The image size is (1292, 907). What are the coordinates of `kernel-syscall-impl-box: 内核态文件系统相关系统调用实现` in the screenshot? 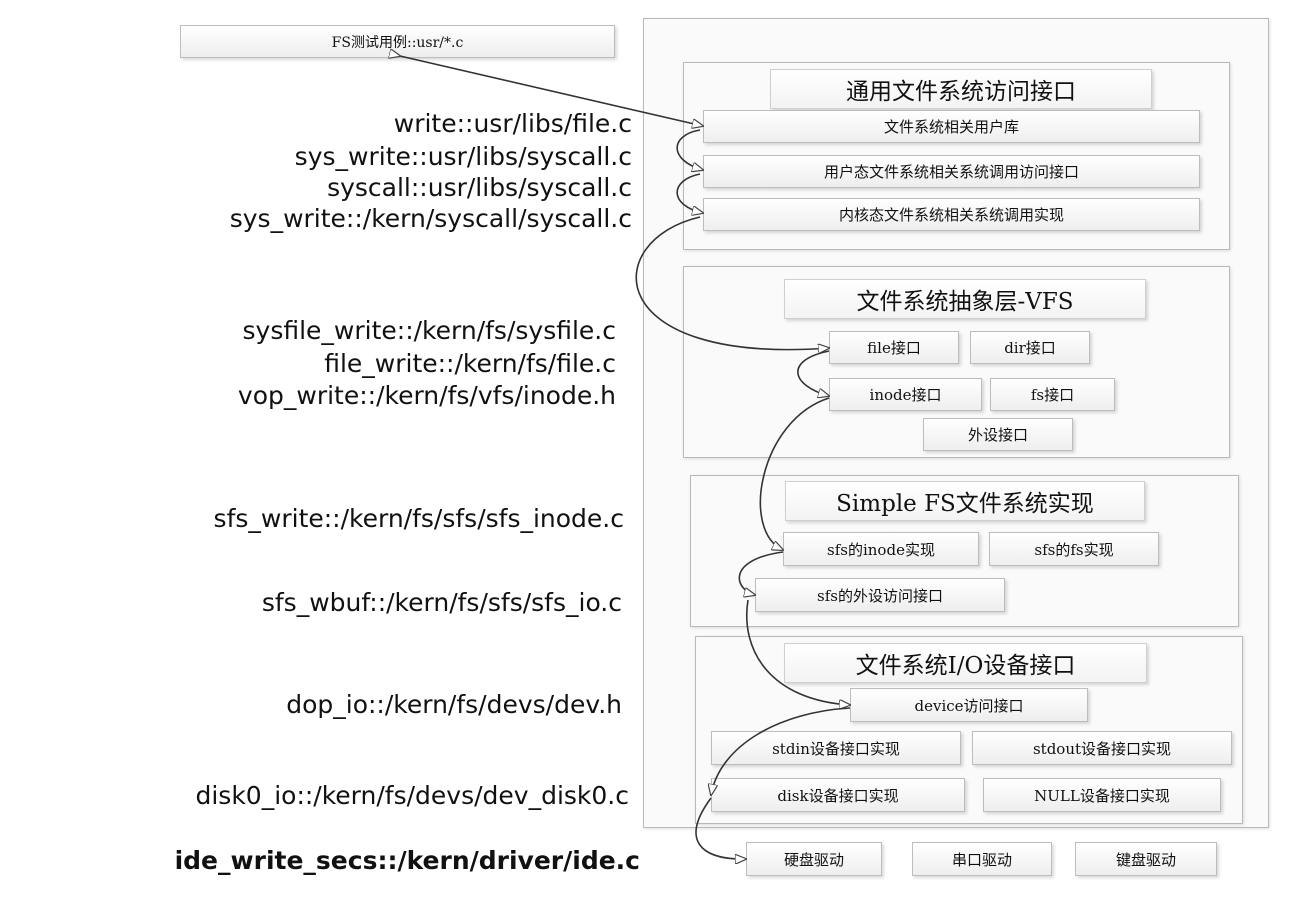 It's located at (951, 214).